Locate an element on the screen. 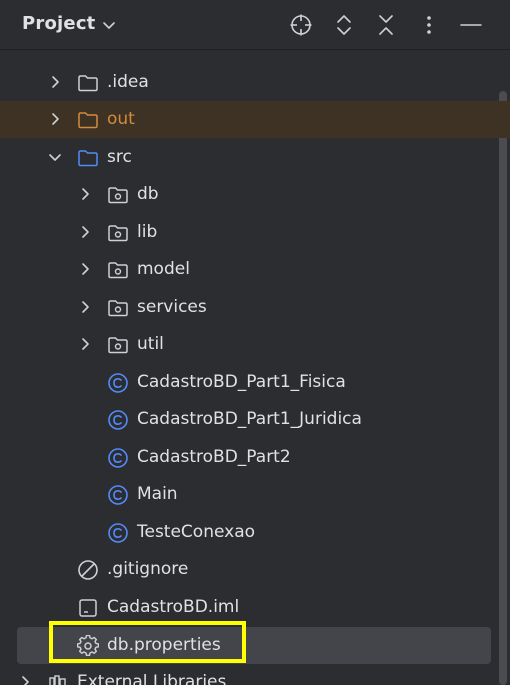 The width and height of the screenshot is (510, 685). tree-item-gitignore: .gitignore is located at coordinates (255, 569).